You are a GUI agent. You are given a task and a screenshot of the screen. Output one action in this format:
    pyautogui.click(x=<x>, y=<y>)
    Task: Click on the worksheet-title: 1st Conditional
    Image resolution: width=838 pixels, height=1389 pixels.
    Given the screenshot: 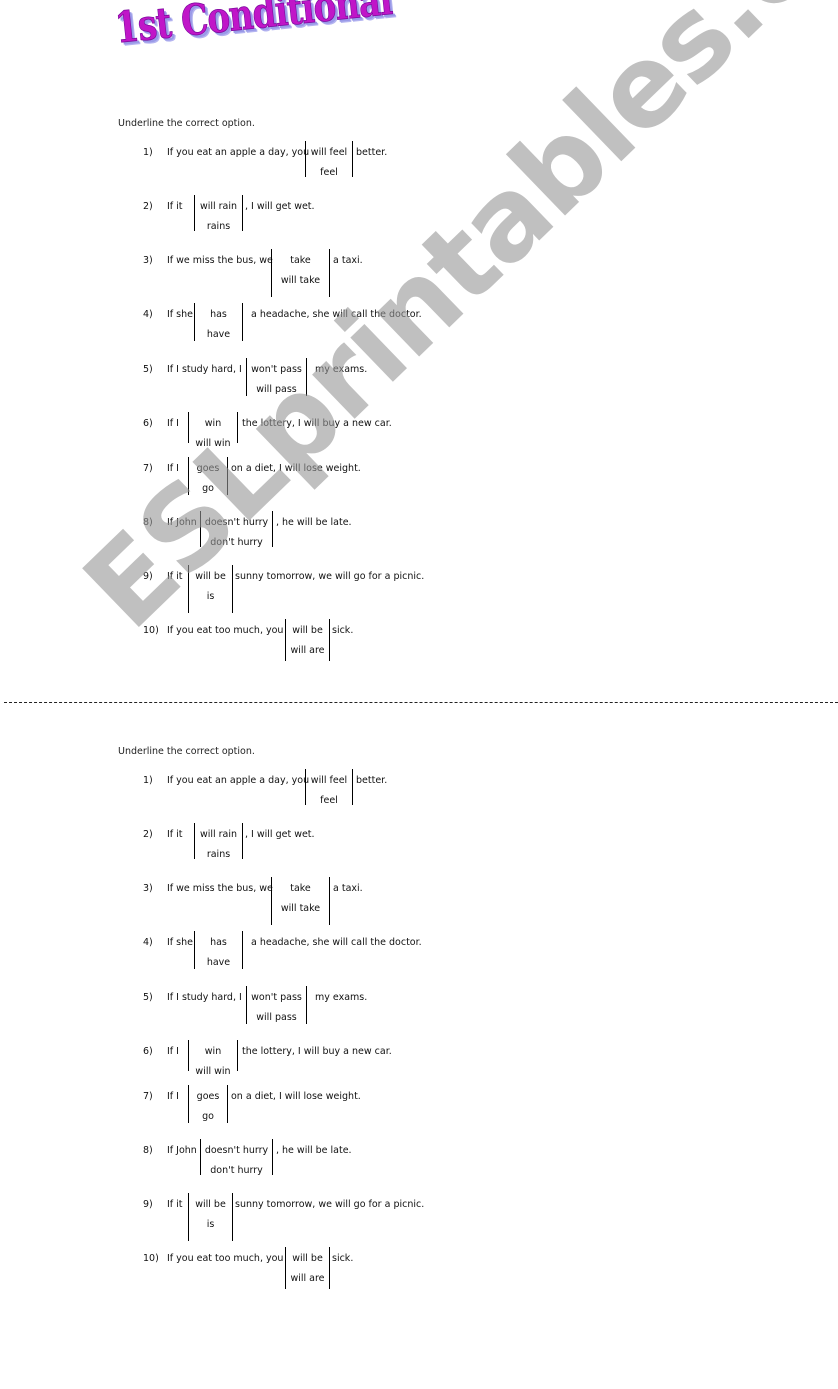 What is the action you would take?
    pyautogui.click(x=253, y=27)
    